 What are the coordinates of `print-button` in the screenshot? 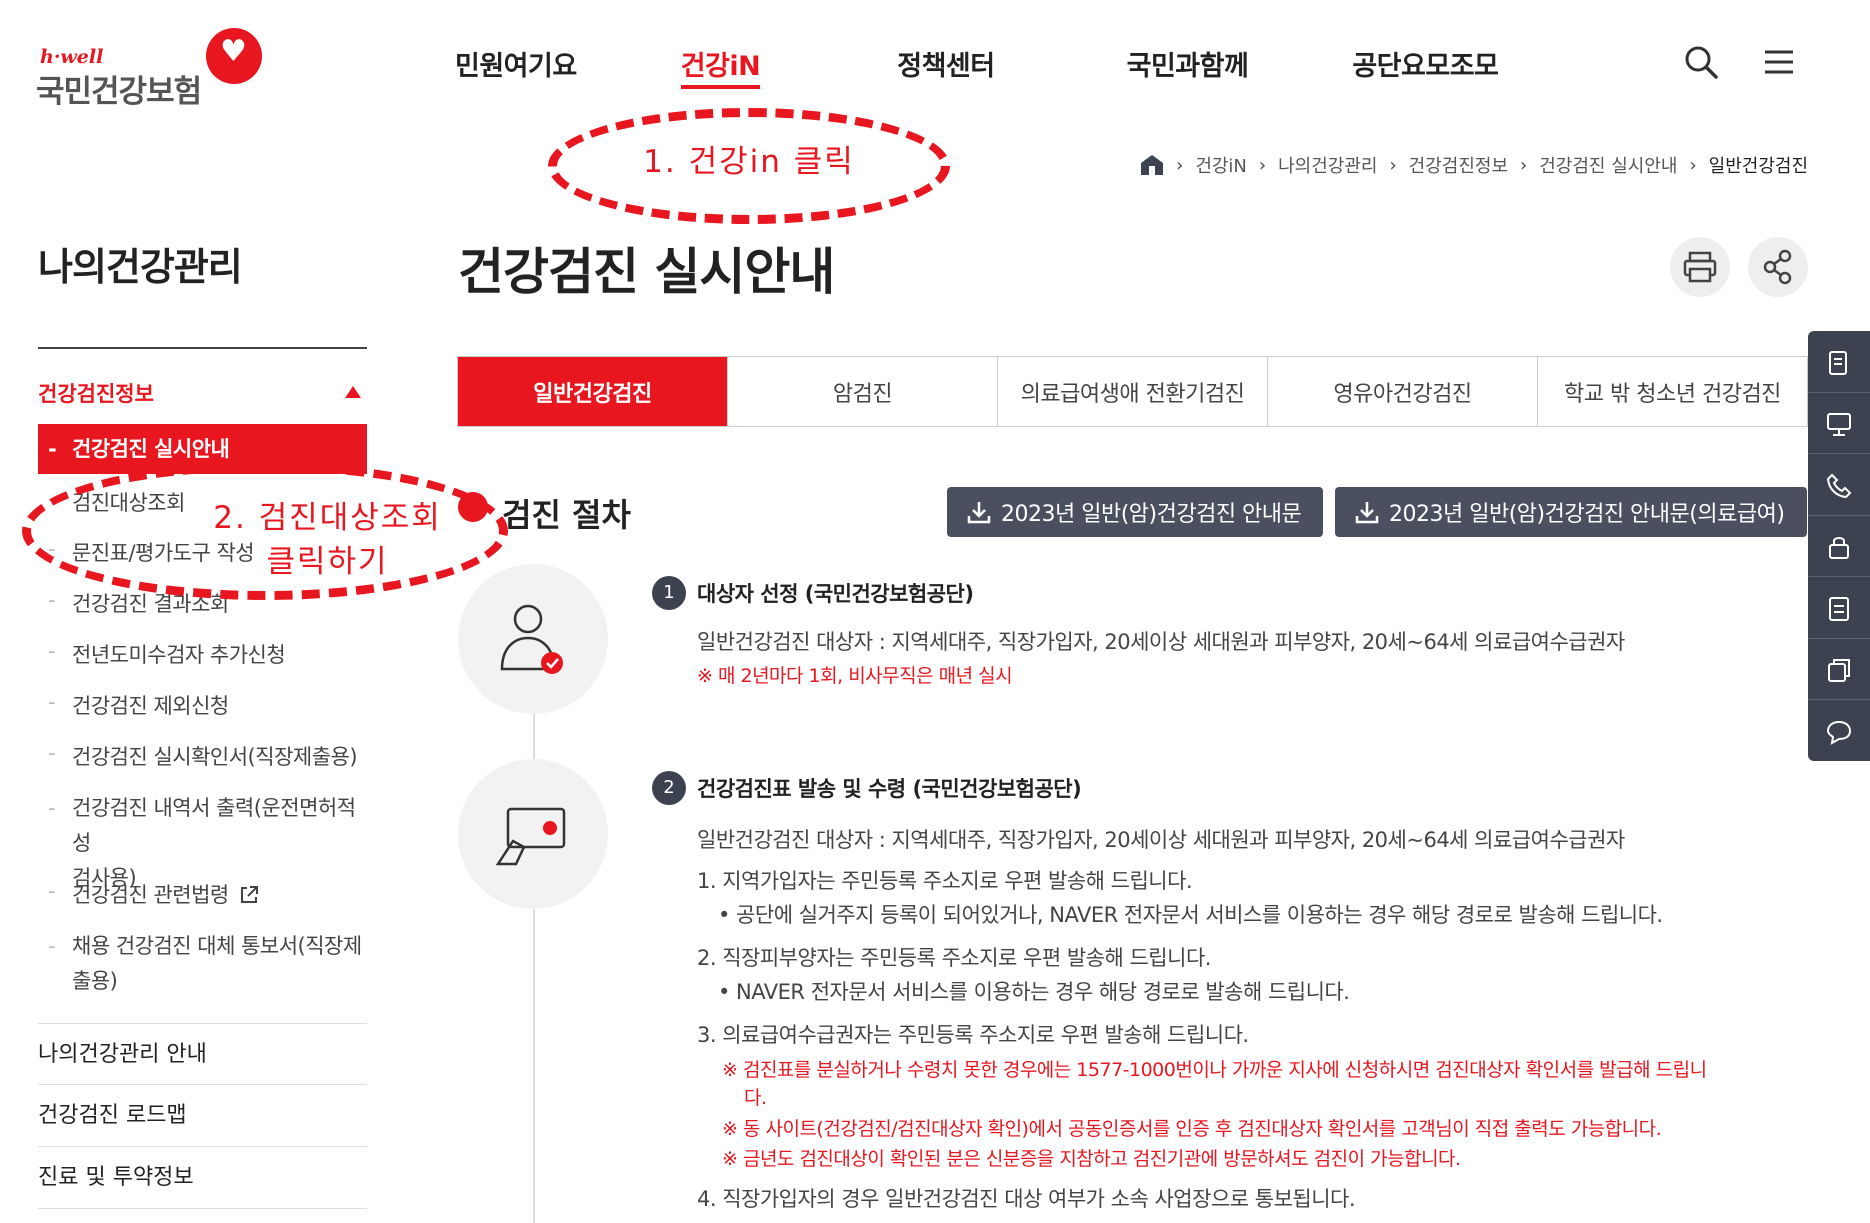 It's located at (1700, 267).